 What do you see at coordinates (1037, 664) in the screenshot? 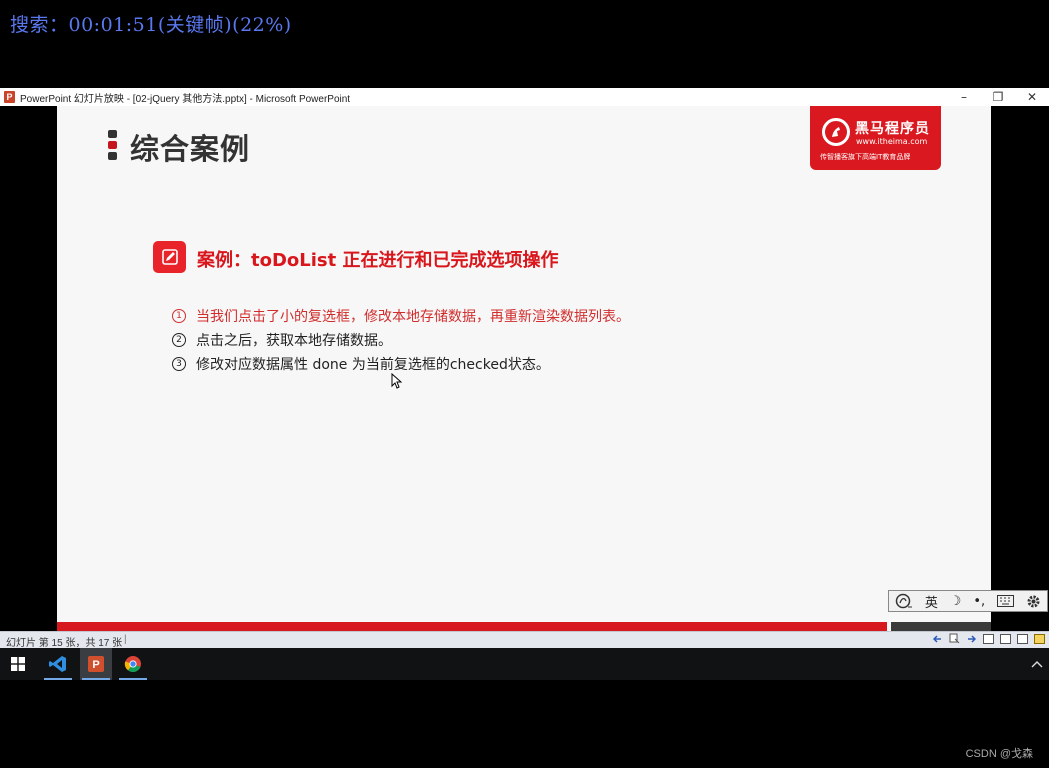
I see `chevron-up-icon` at bounding box center [1037, 664].